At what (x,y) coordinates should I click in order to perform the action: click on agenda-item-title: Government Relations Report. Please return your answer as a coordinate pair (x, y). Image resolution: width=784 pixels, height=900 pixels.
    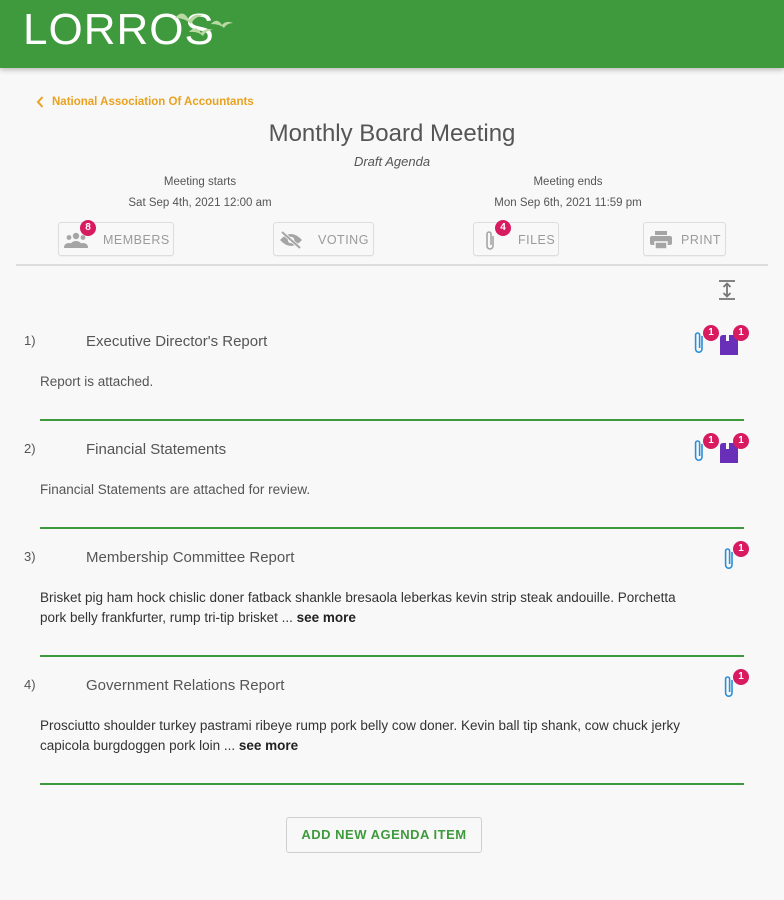
    Looking at the image, I should click on (185, 685).